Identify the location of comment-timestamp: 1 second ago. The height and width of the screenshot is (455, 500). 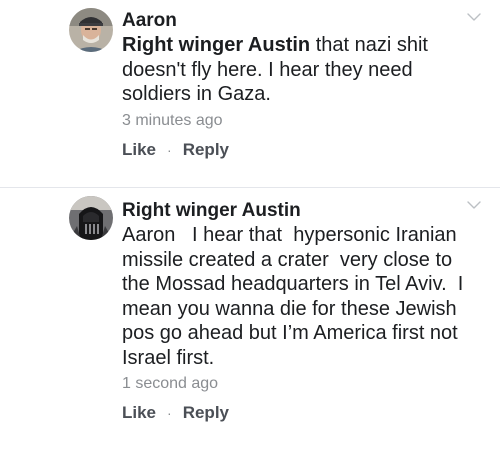
(296, 384).